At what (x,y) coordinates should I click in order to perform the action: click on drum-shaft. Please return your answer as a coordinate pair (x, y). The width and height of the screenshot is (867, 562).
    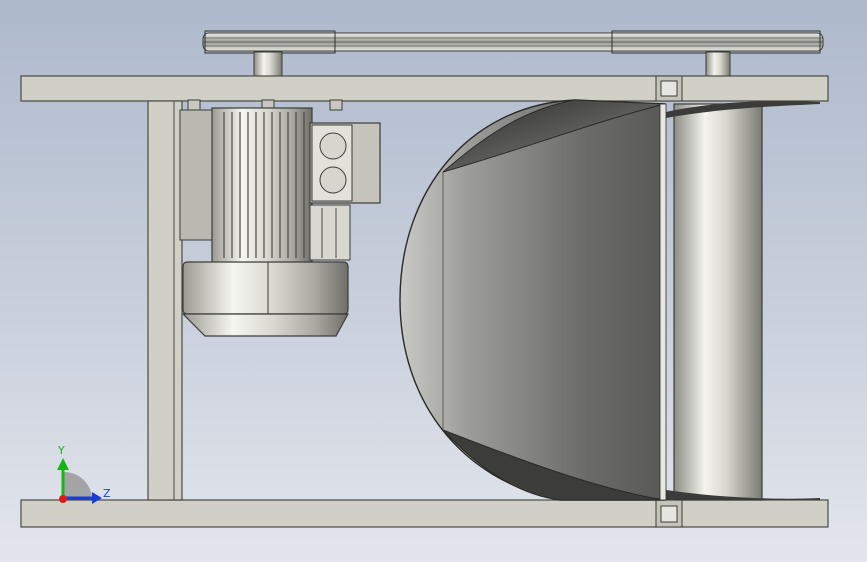
    Looking at the image, I should click on (718, 64).